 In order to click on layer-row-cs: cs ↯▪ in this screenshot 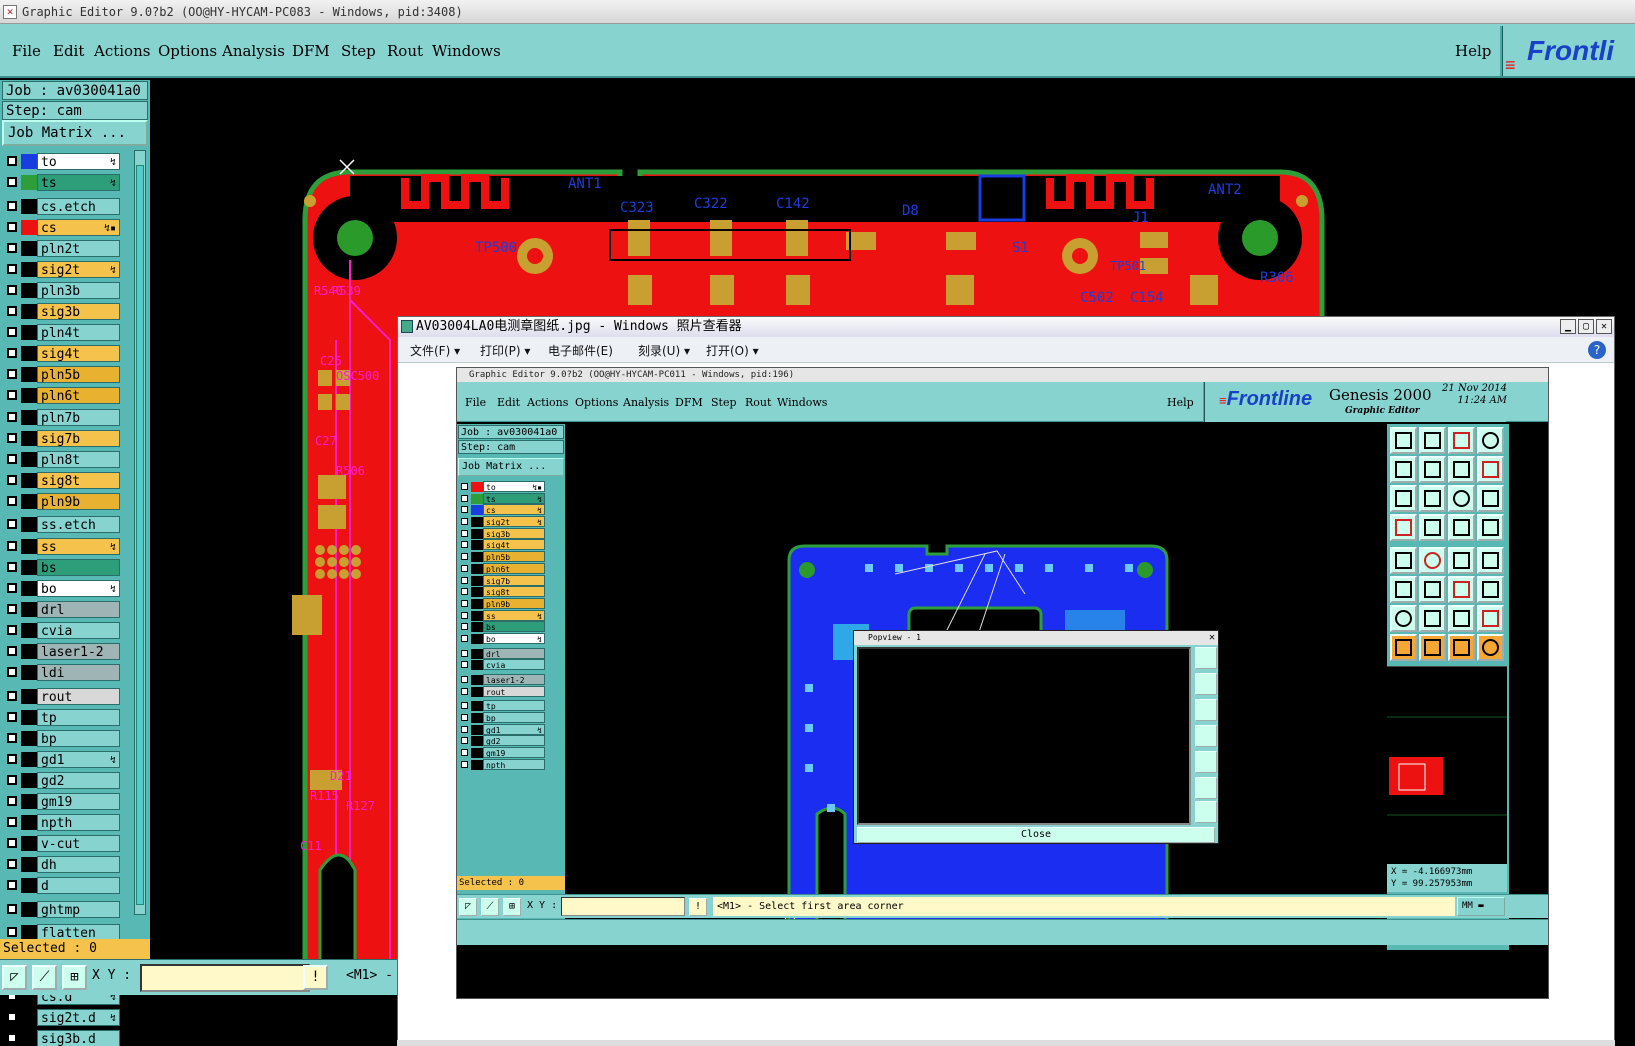, I will do `click(61, 228)`.